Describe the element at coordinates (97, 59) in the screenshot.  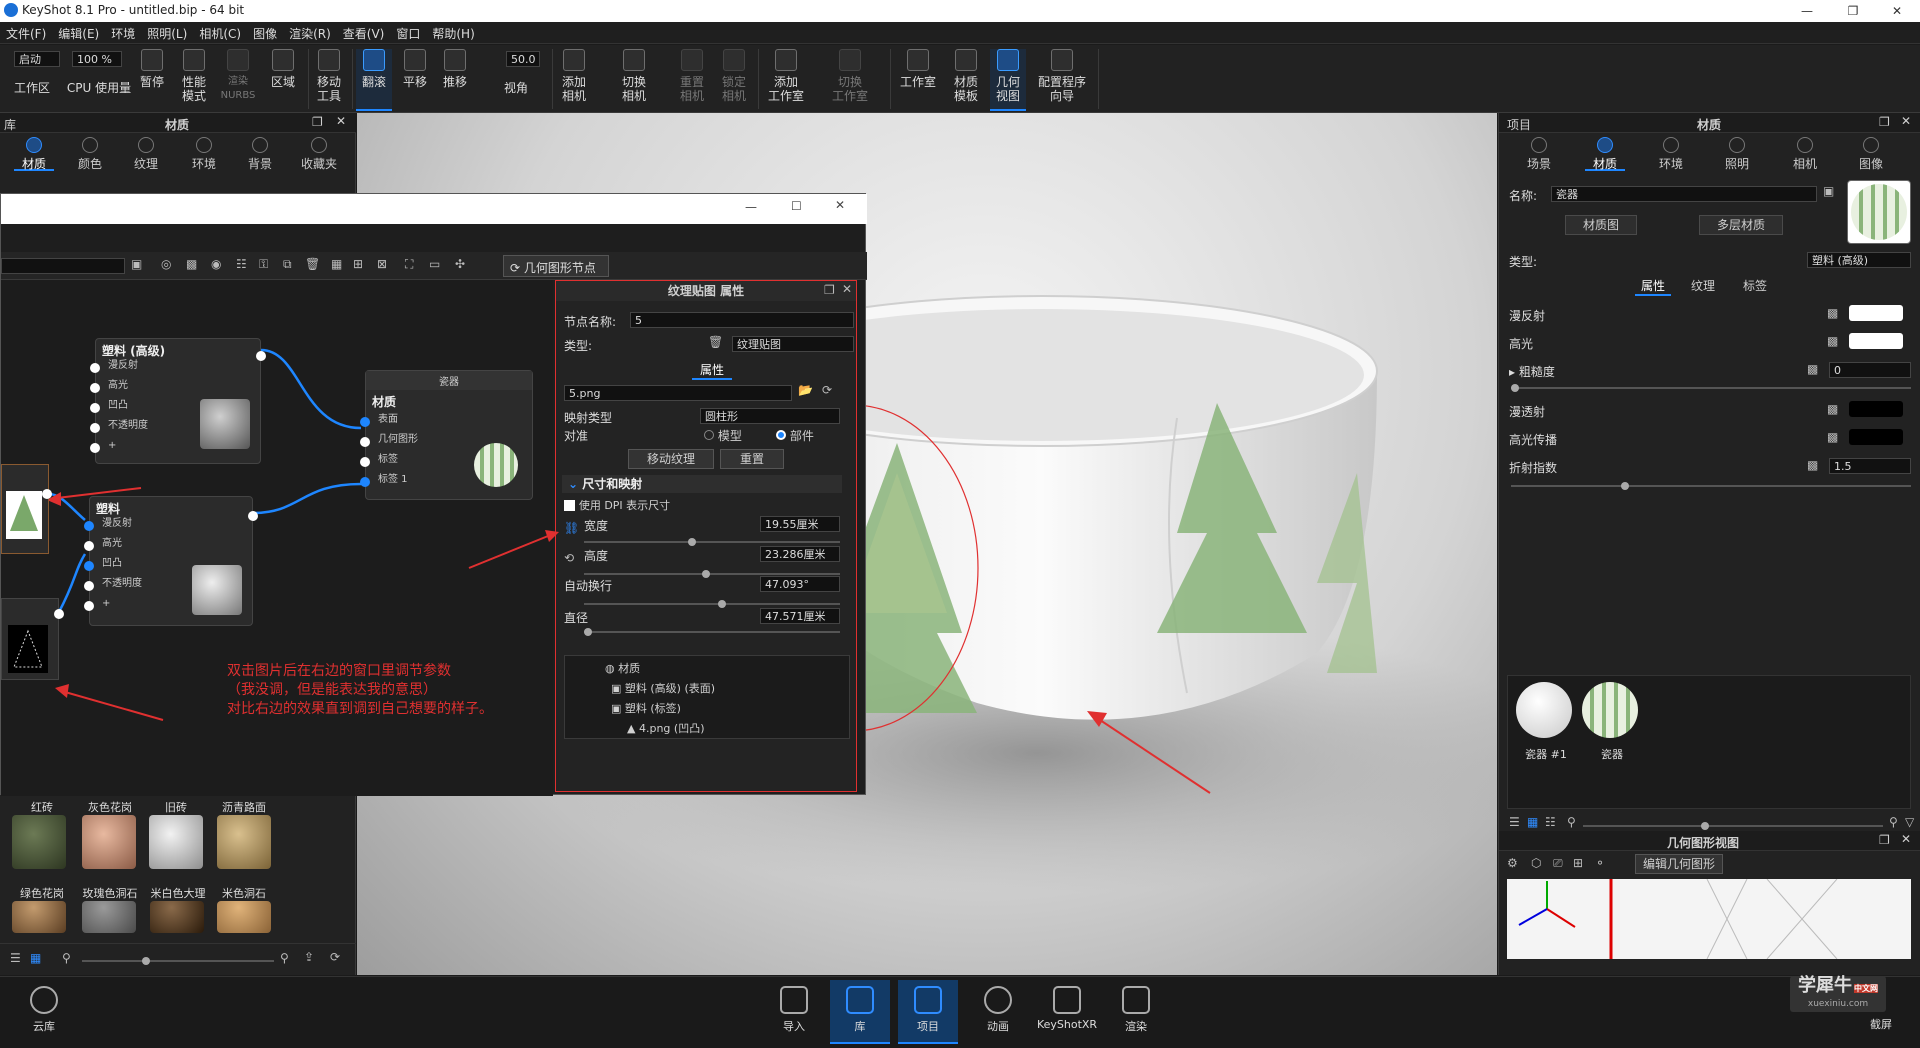
I see `cpu-usage-input: 100 %` at that location.